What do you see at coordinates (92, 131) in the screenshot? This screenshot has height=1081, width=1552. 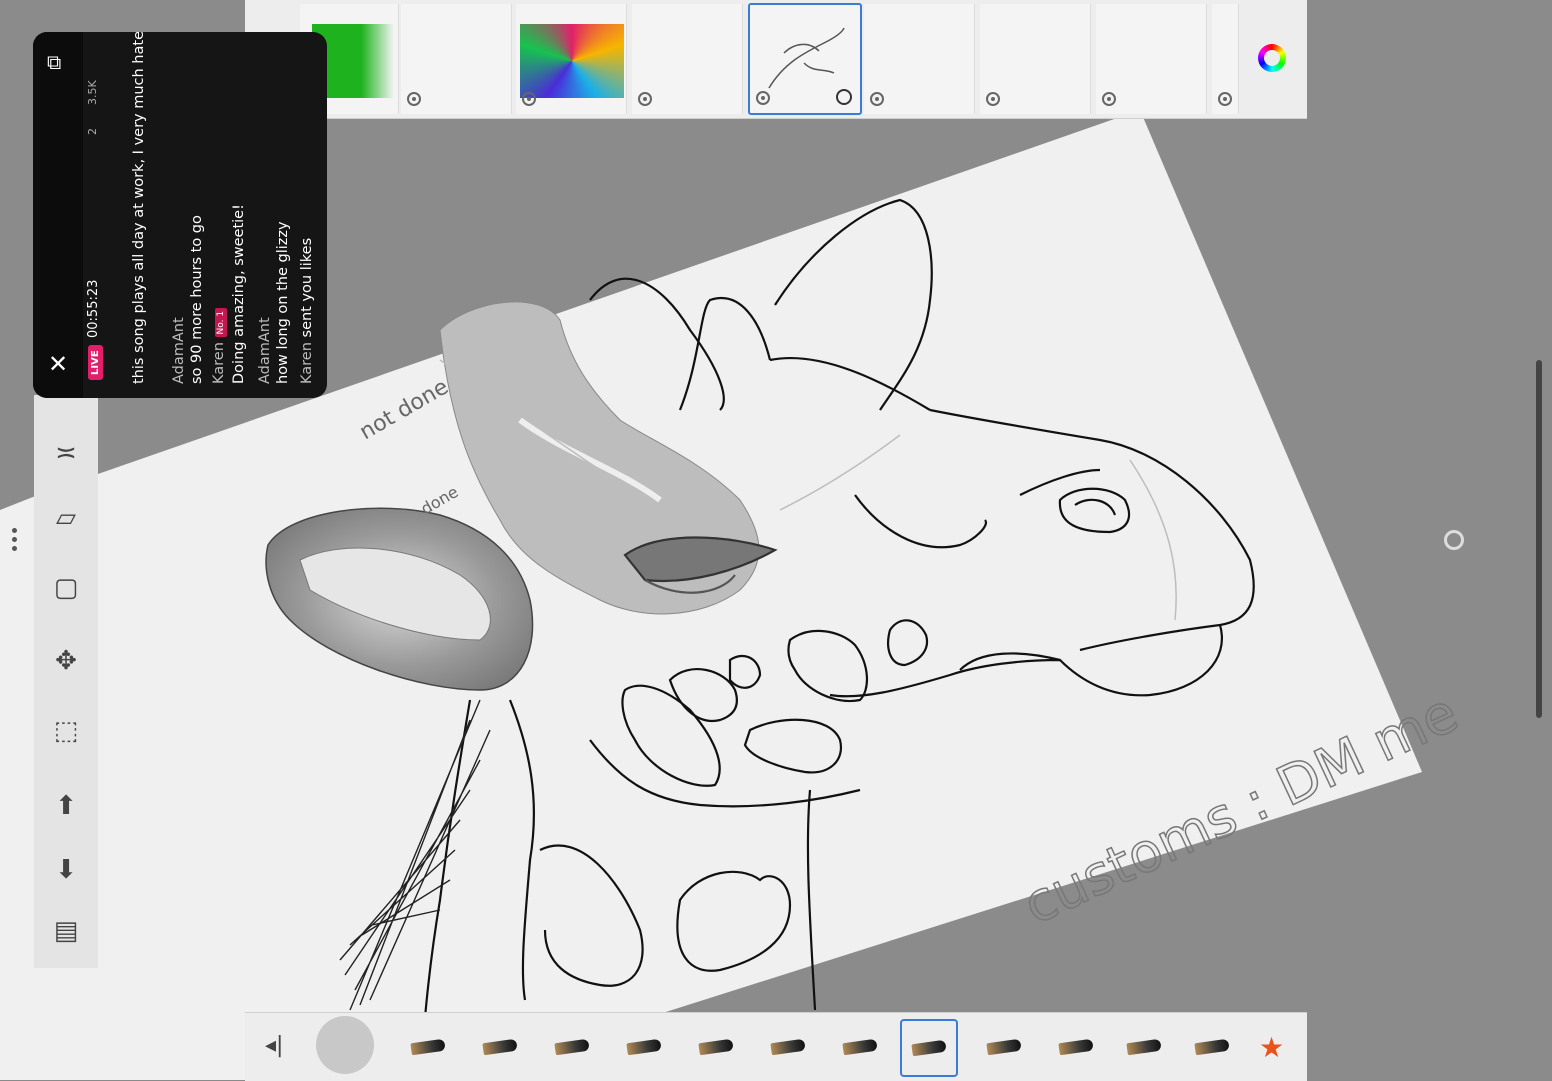 I see `viewer-count: 2` at bounding box center [92, 131].